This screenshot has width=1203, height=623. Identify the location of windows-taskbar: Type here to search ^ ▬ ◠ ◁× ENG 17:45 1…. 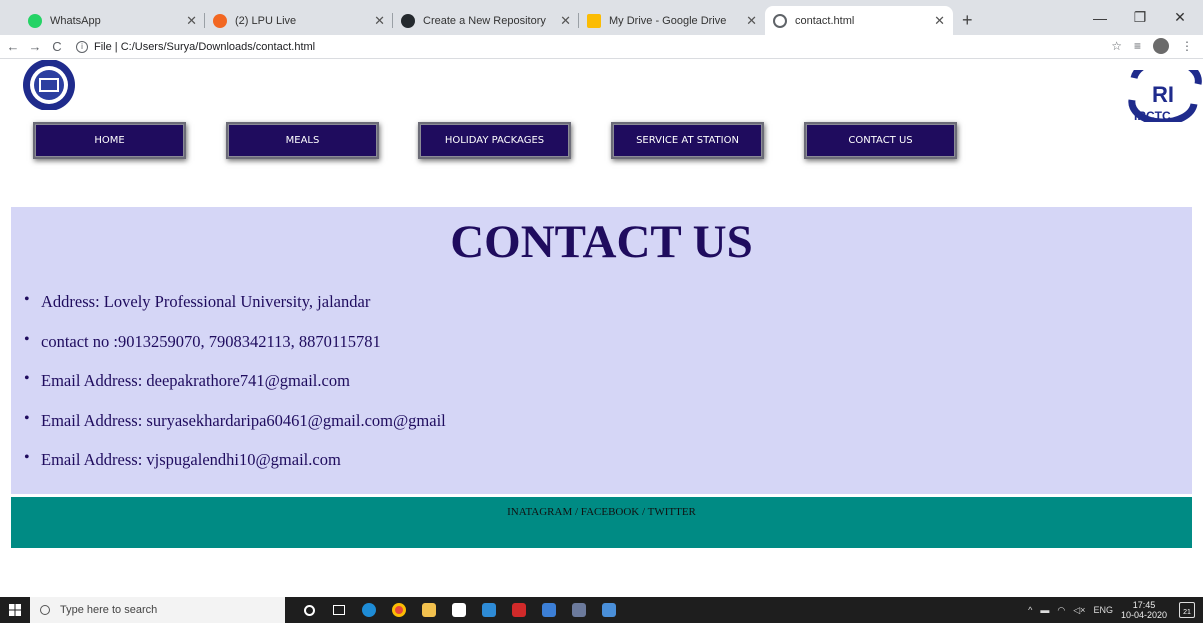
(601, 610).